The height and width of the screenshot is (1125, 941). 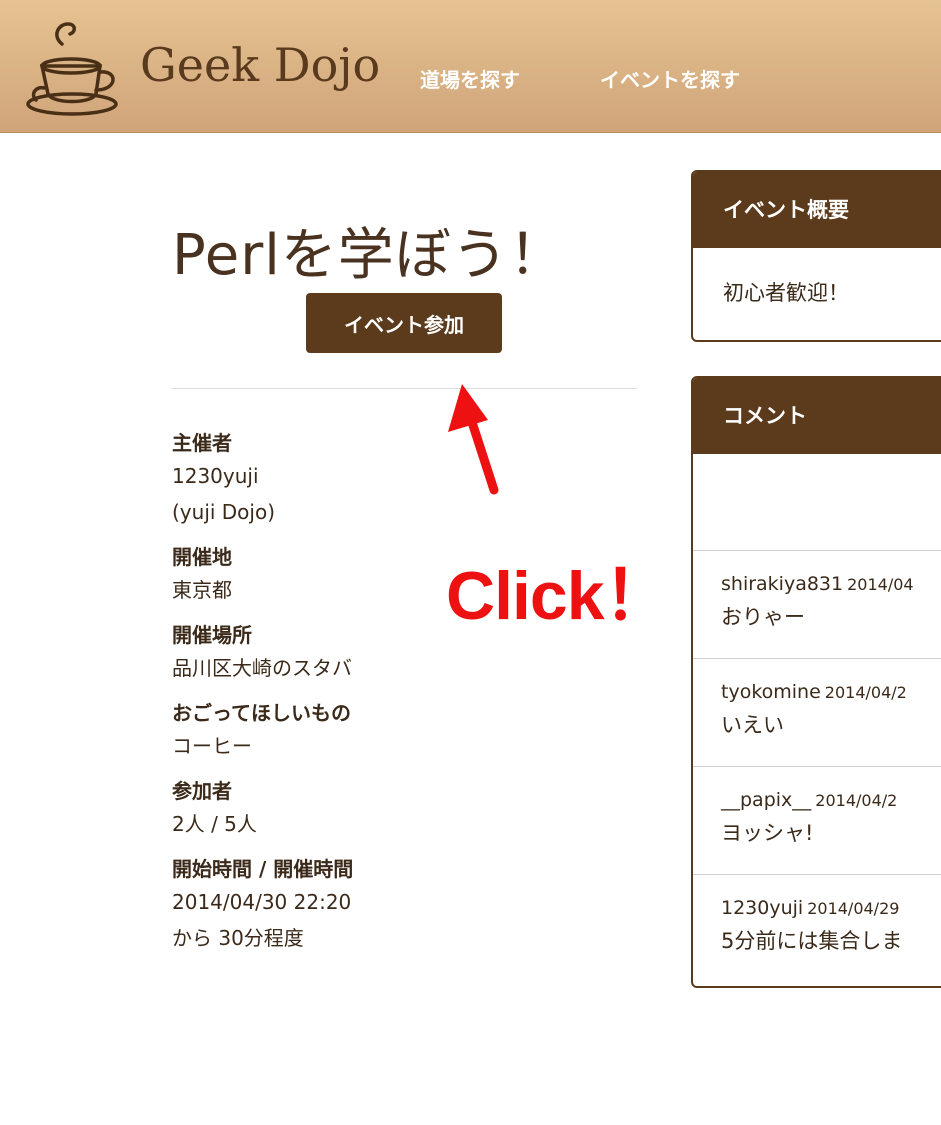 I want to click on event-summary-panel: イベント概要 初心者歓迎！, so click(x=816, y=256).